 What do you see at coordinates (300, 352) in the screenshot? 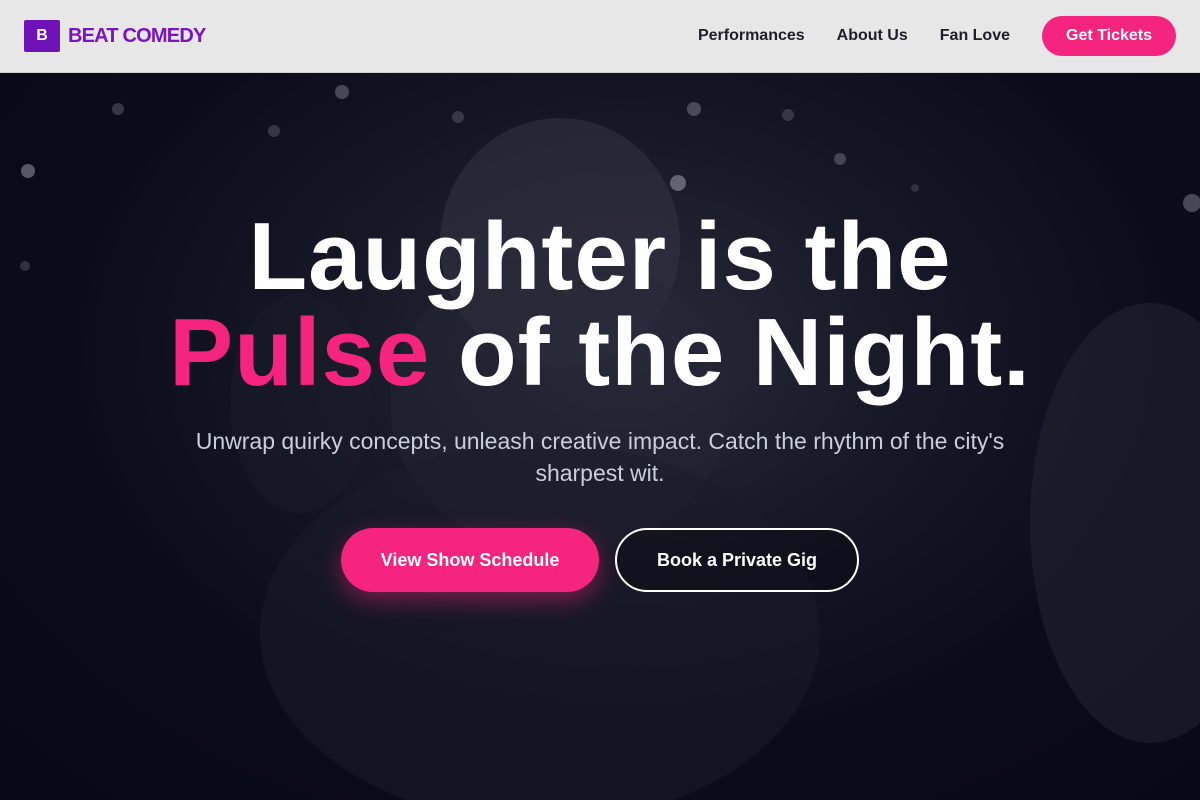
I see `hero-title-accent: Pulse` at bounding box center [300, 352].